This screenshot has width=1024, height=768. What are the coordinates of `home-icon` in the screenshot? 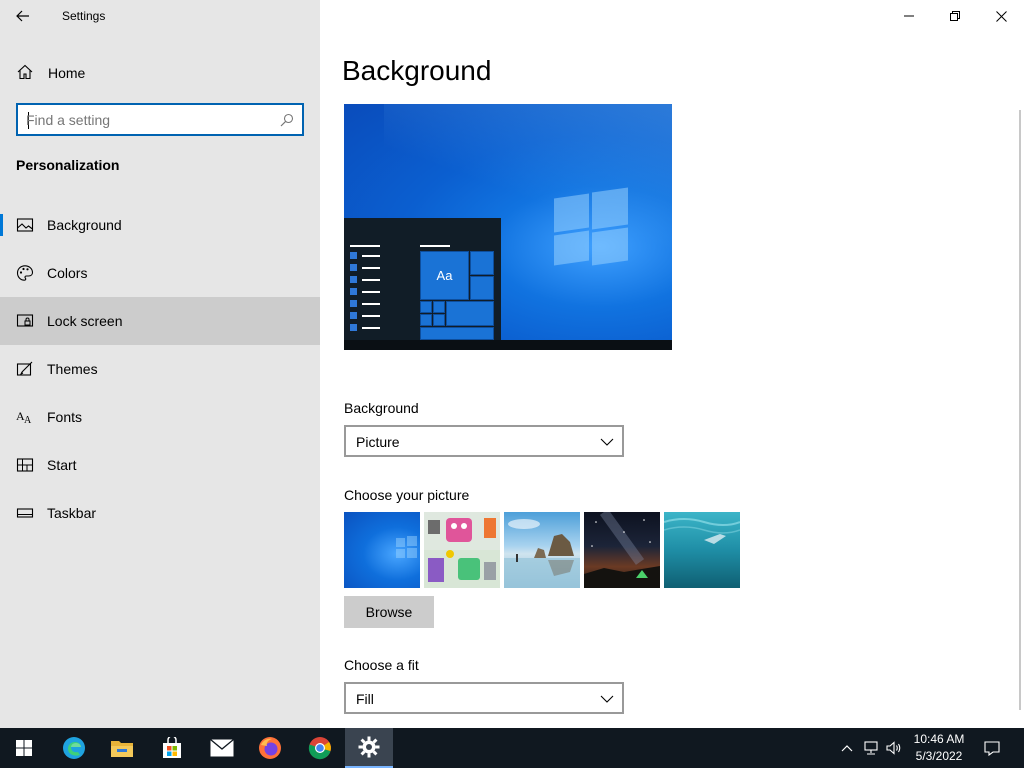 It's located at (25, 72).